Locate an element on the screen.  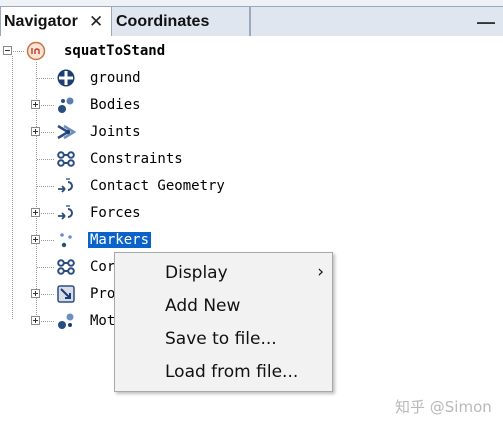
tree-node-forces: Forces is located at coordinates (251, 213).